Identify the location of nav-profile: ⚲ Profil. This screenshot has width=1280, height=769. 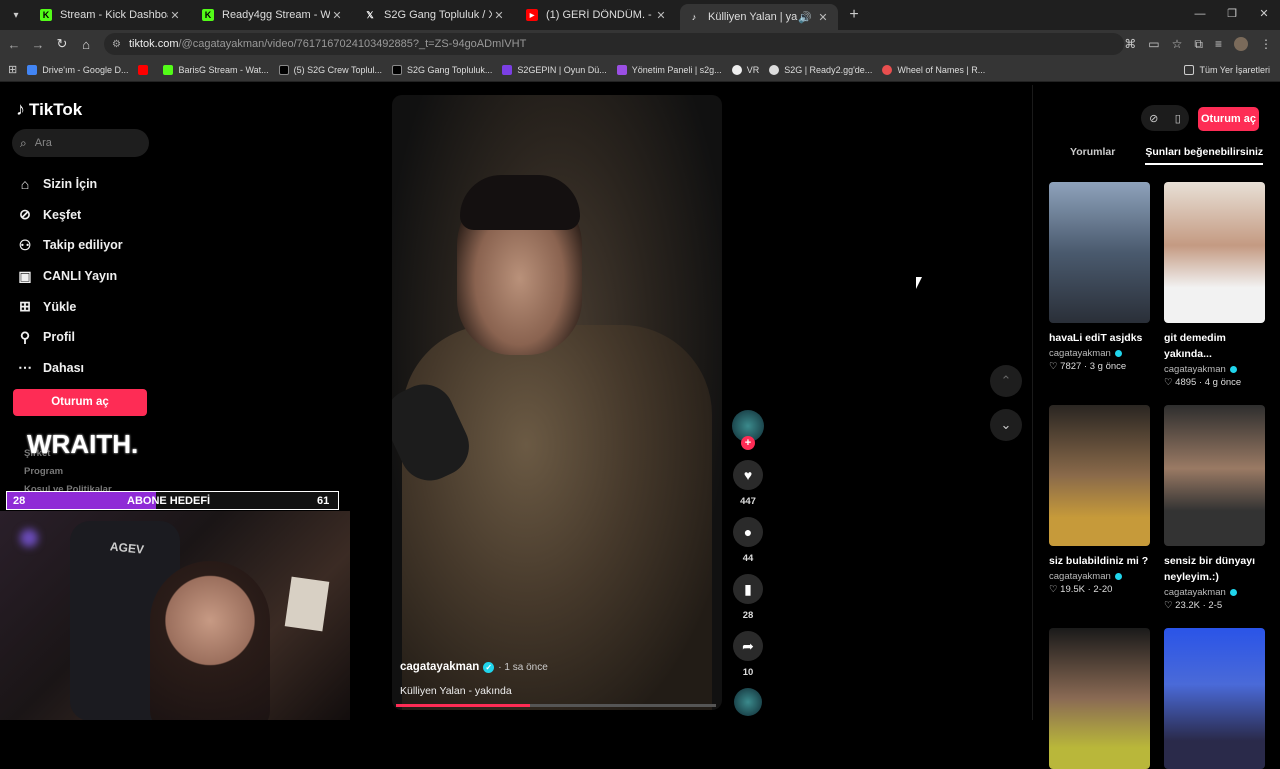
(69, 337).